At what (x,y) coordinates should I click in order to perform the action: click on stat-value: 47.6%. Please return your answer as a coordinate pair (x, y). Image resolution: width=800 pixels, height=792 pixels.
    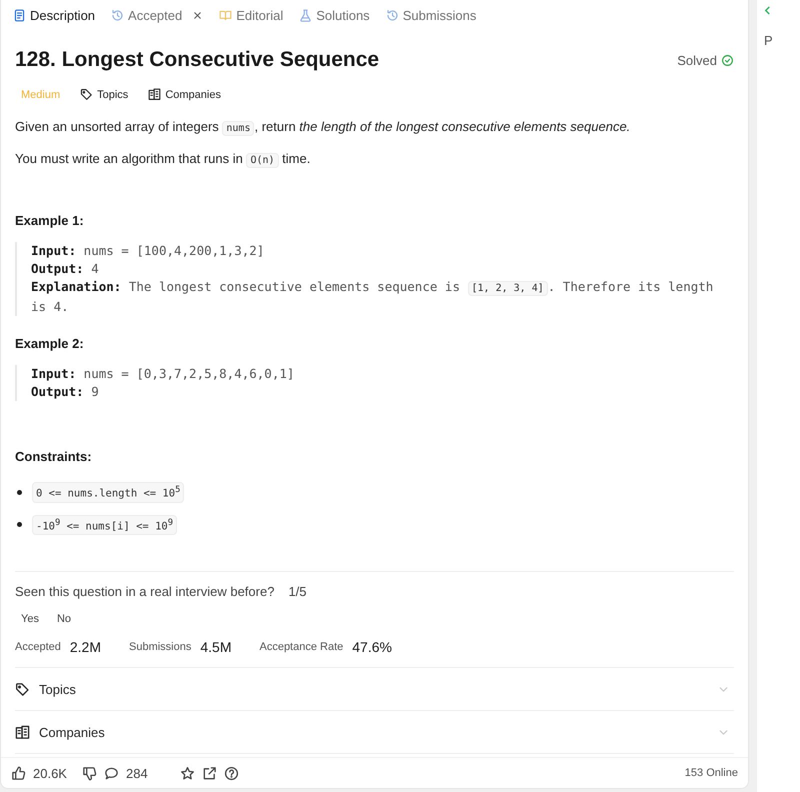
    Looking at the image, I should click on (372, 647).